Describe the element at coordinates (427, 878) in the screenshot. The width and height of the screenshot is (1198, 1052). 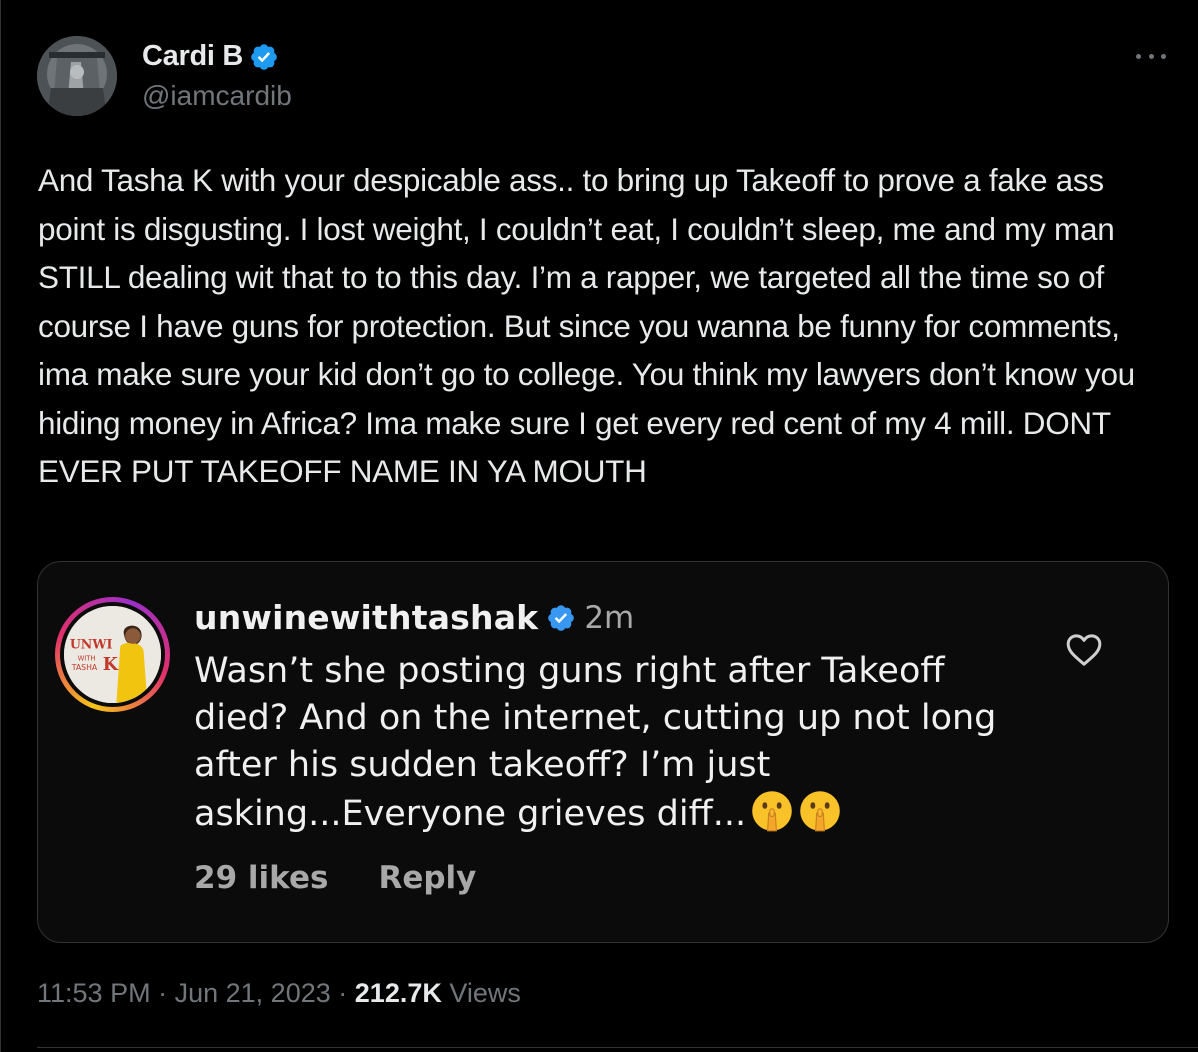
I see `comment-reply-button: Reply` at that location.